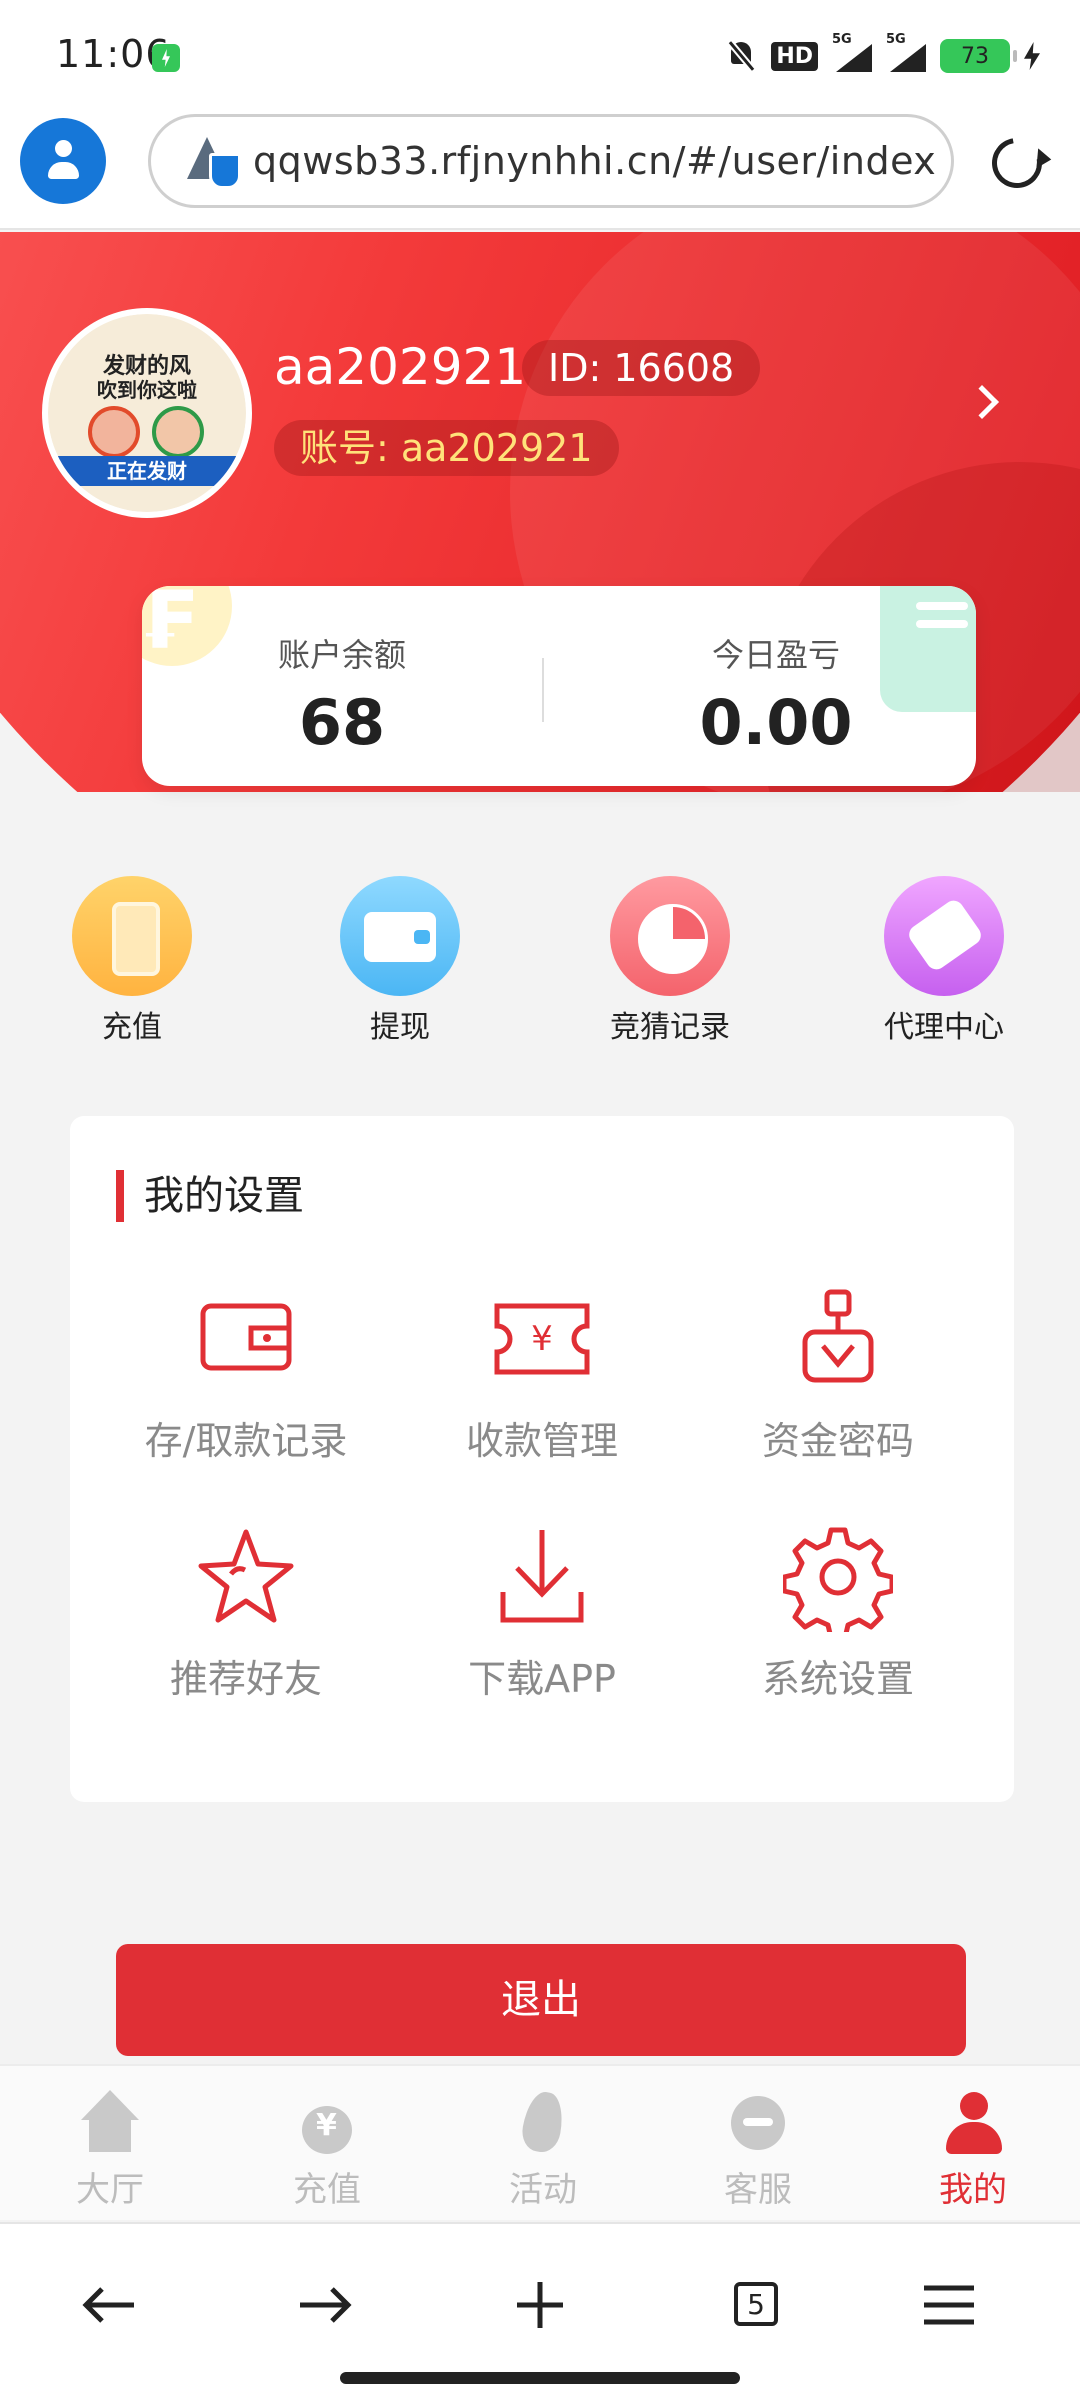 This screenshot has height=2400, width=1080. I want to click on tab-count: 5, so click(756, 2304).